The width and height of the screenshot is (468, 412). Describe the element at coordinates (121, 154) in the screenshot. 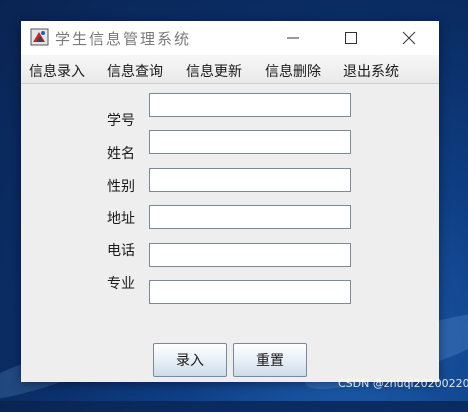

I see `label-name: 姓名` at that location.